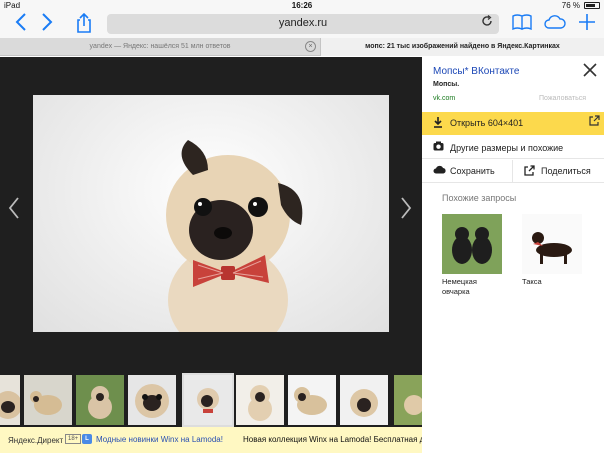 The width and height of the screenshot is (604, 453). What do you see at coordinates (459, 286) in the screenshot?
I see `similar-query-caption: Немецкая овчарка` at bounding box center [459, 286].